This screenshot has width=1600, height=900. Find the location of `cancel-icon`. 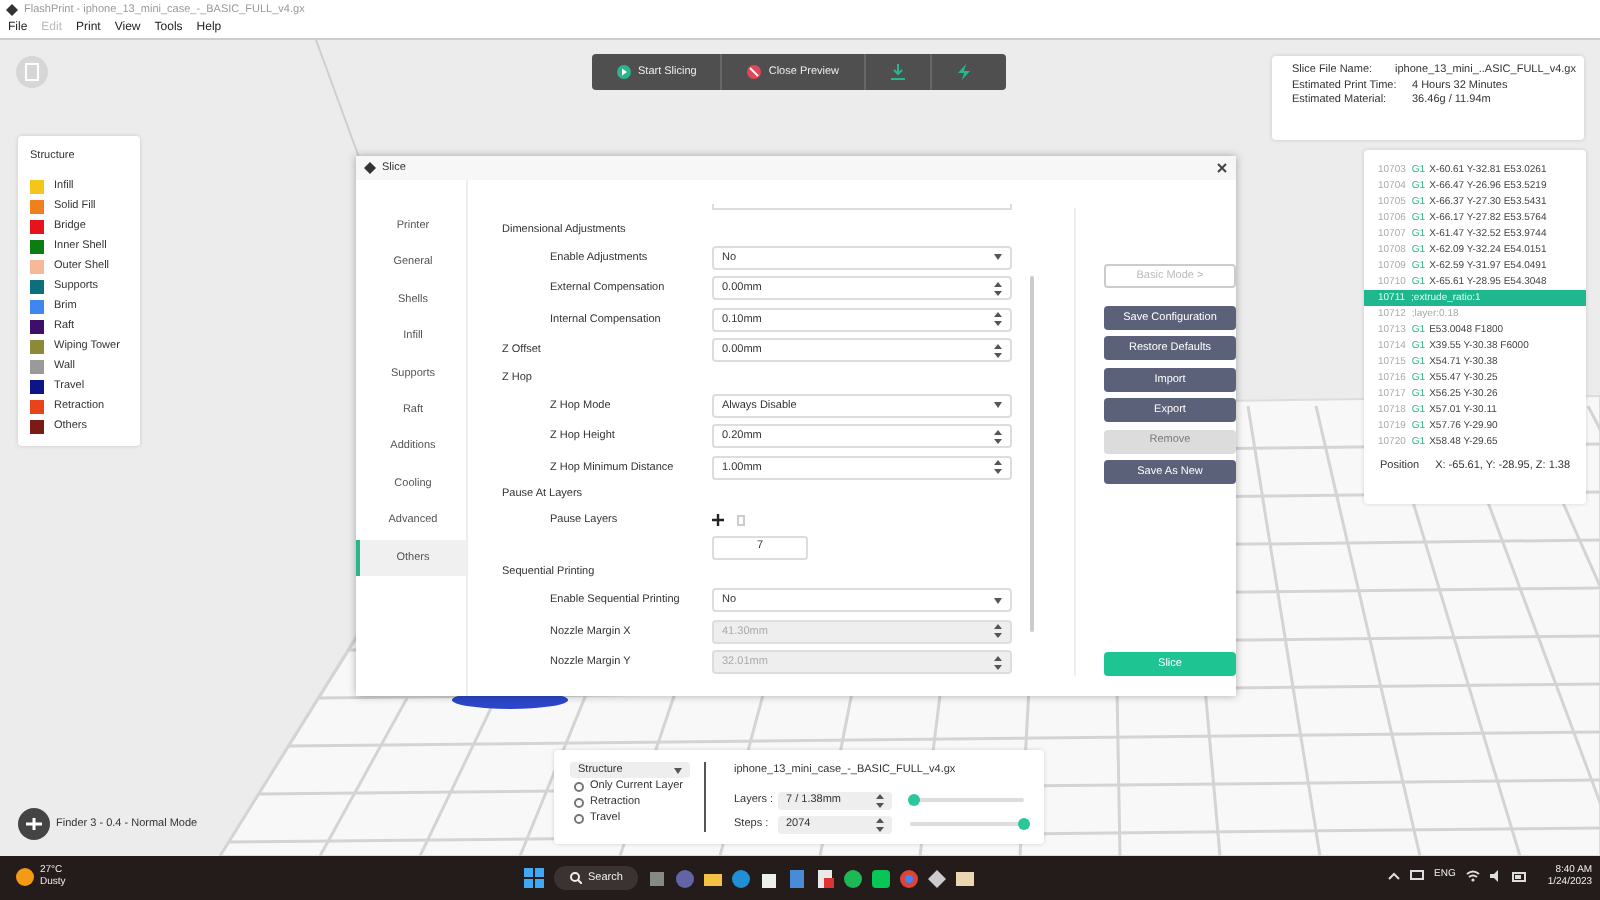

cancel-icon is located at coordinates (754, 72).